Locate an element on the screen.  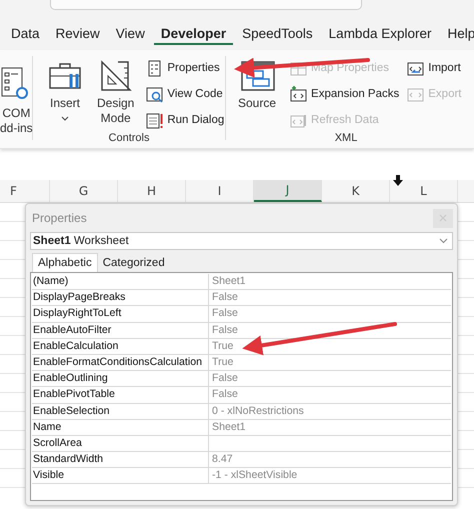
ribbon-tab: Review is located at coordinates (77, 35).